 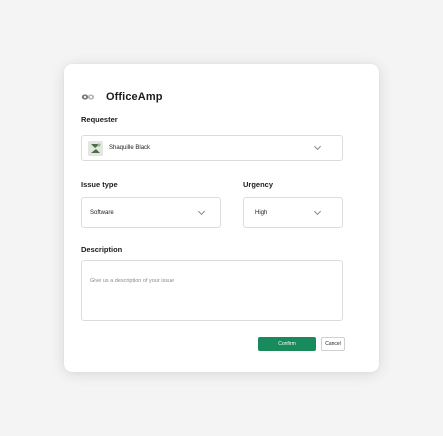 I want to click on urgency-value: High, so click(x=261, y=212).